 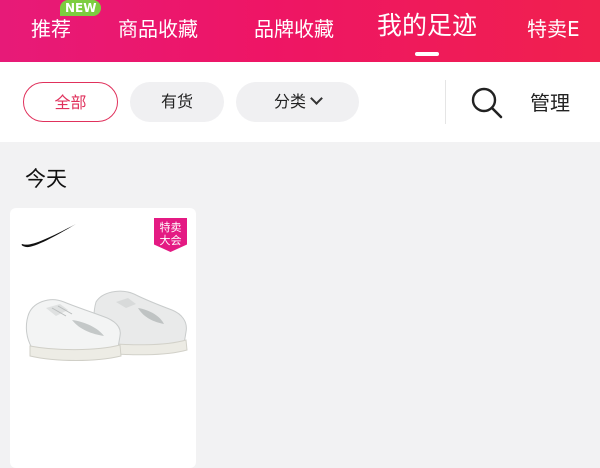 I want to click on search-icon, so click(x=487, y=103).